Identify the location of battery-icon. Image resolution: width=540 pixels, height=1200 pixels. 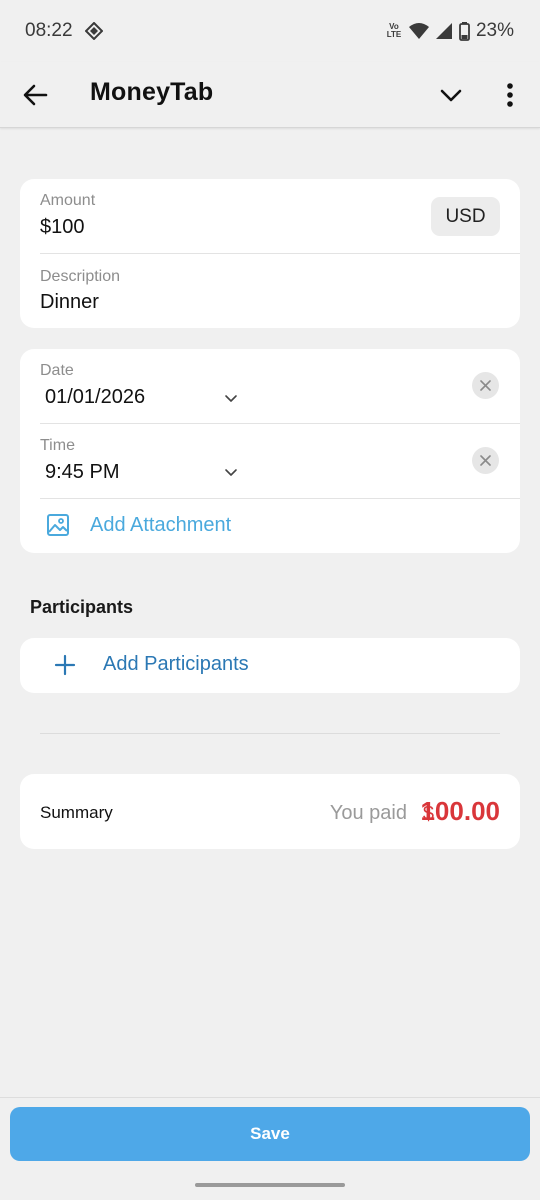
(464, 31).